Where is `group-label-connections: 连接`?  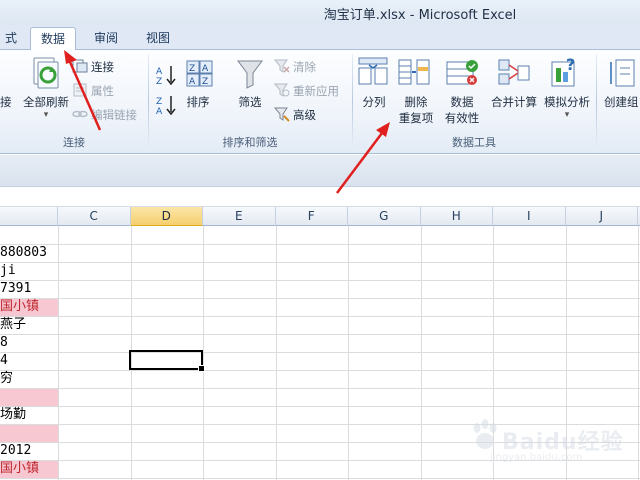
group-label-connections: 连接 is located at coordinates (74, 142).